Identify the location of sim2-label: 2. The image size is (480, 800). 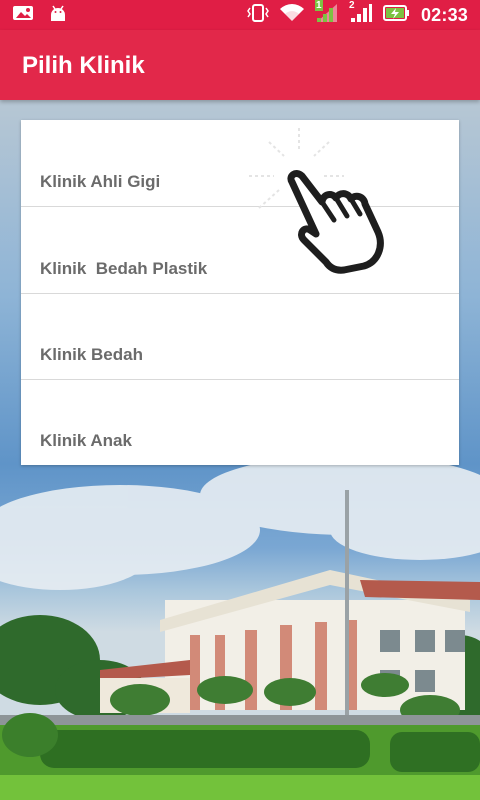
(351, 5).